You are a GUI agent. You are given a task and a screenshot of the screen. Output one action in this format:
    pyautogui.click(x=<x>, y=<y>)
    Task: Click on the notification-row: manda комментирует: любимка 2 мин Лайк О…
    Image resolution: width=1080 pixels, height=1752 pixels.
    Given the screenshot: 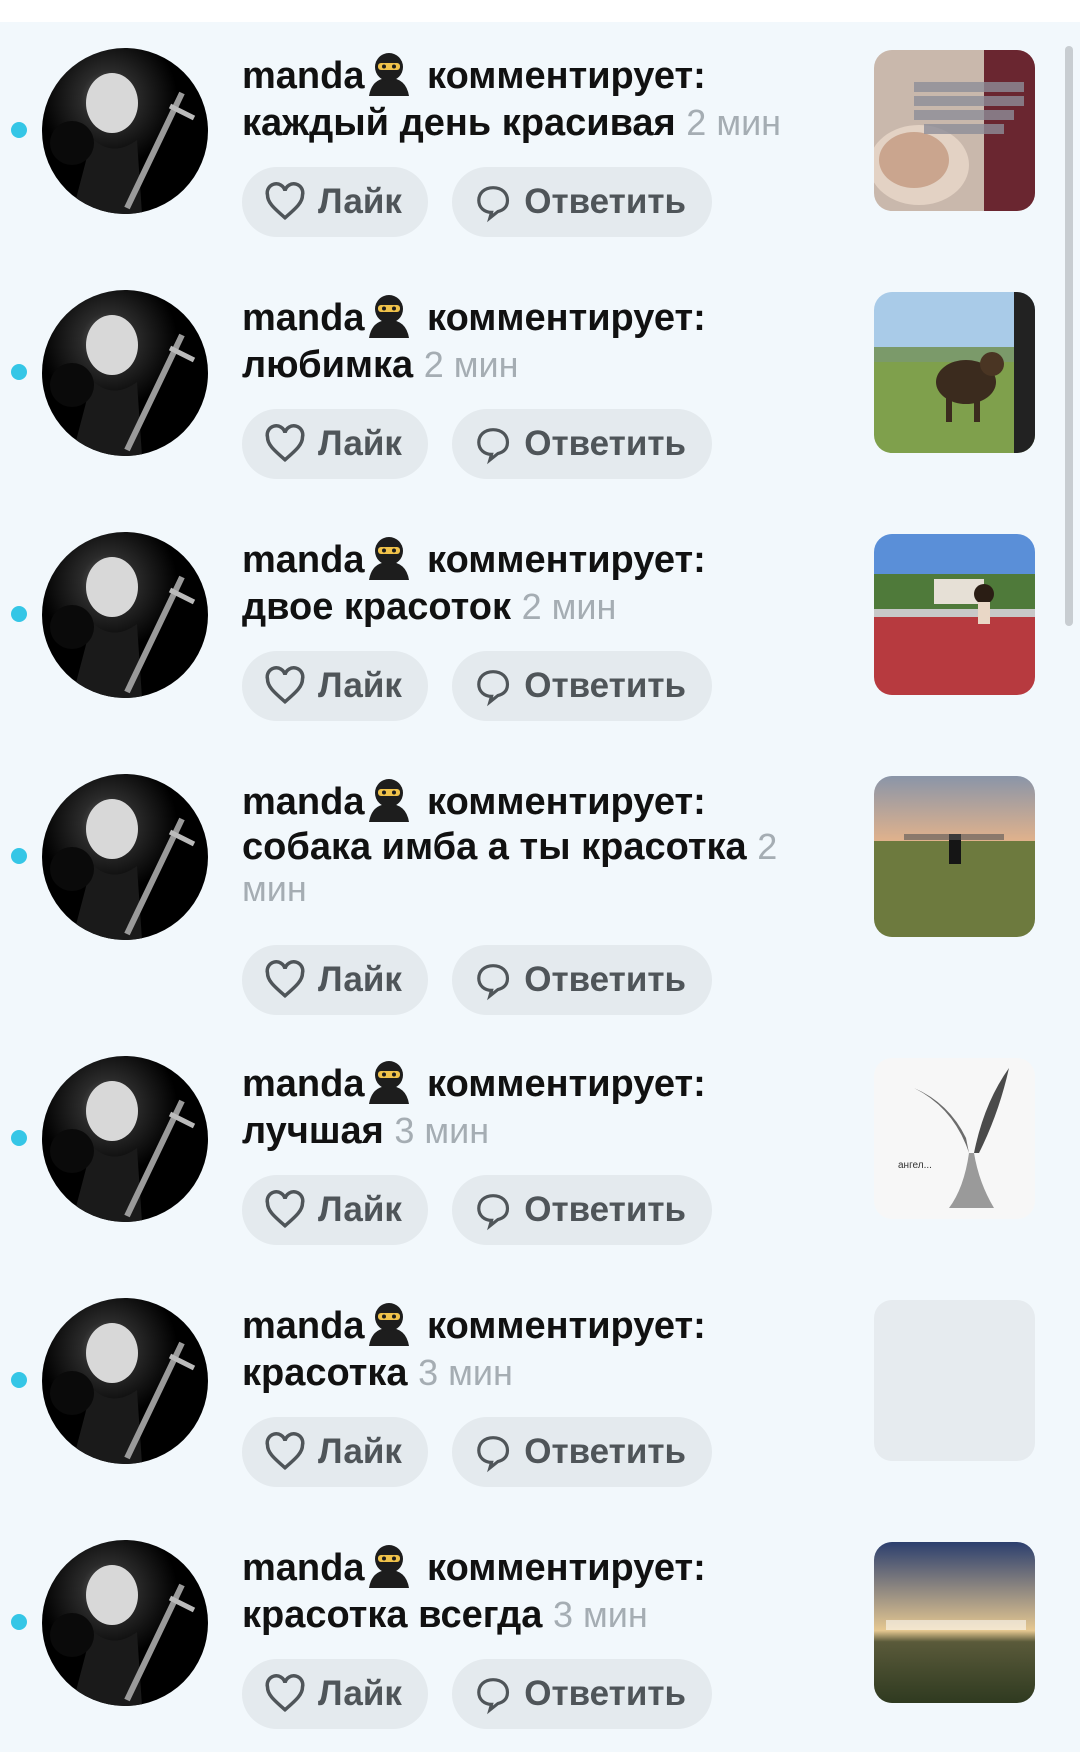 What is the action you would take?
    pyautogui.click(x=540, y=379)
    